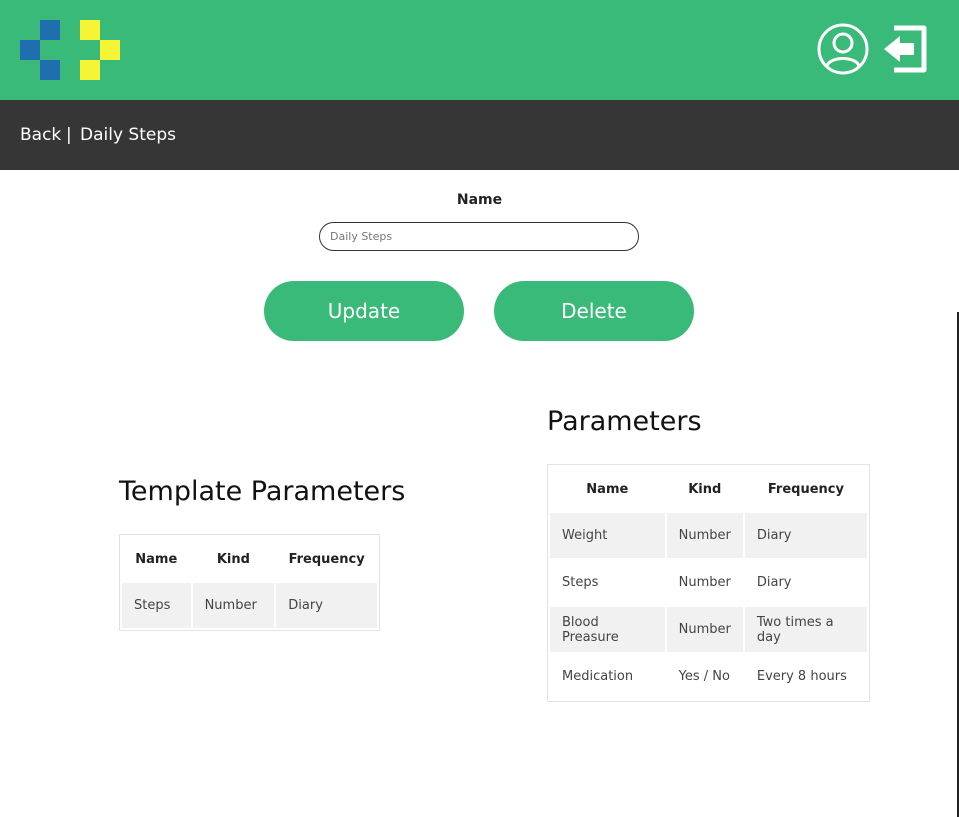  Describe the element at coordinates (594, 311) in the screenshot. I see `delete-button: Delete` at that location.